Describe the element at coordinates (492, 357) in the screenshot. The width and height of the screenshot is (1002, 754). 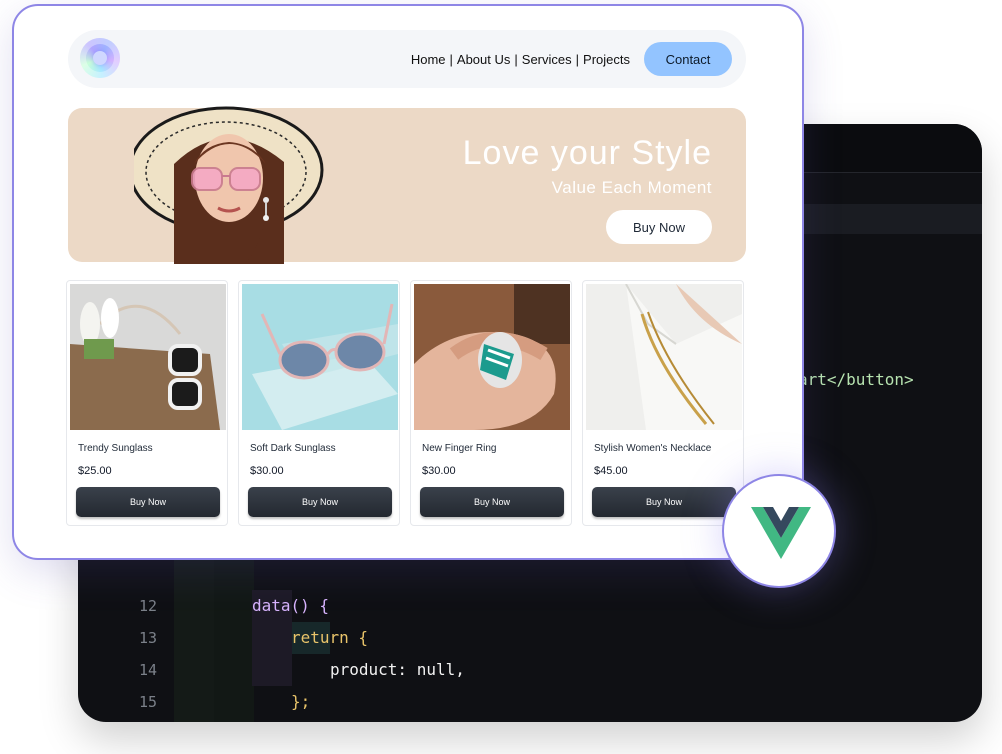
I see `product-image-ring-hand` at that location.